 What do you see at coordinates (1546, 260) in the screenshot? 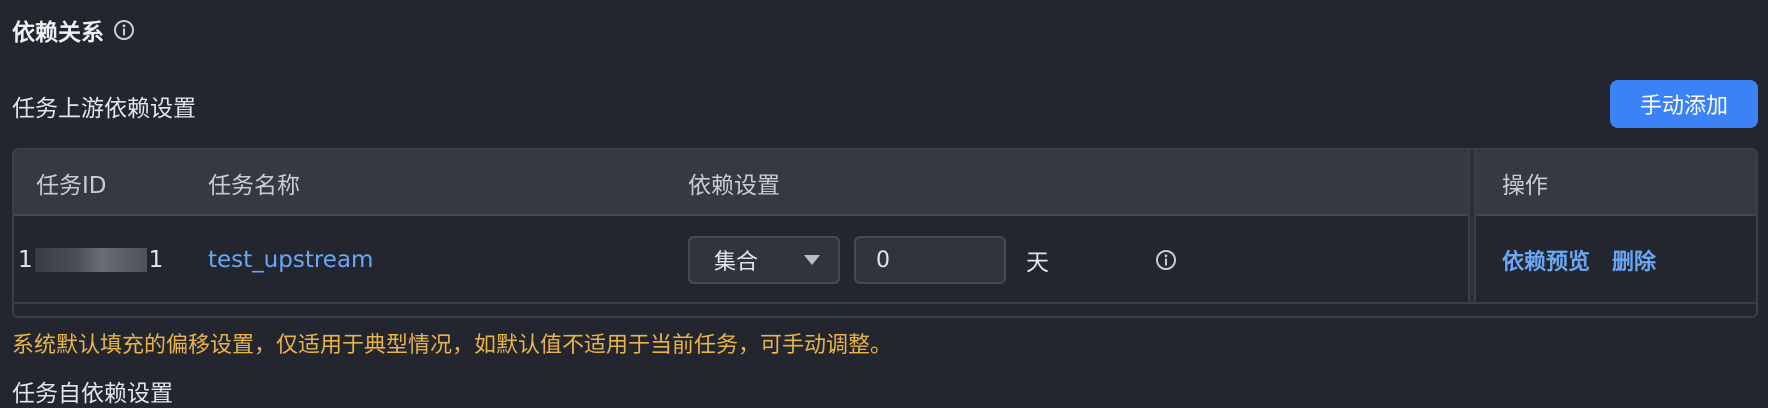
I see `dependency-preview-link: 依赖预览` at bounding box center [1546, 260].